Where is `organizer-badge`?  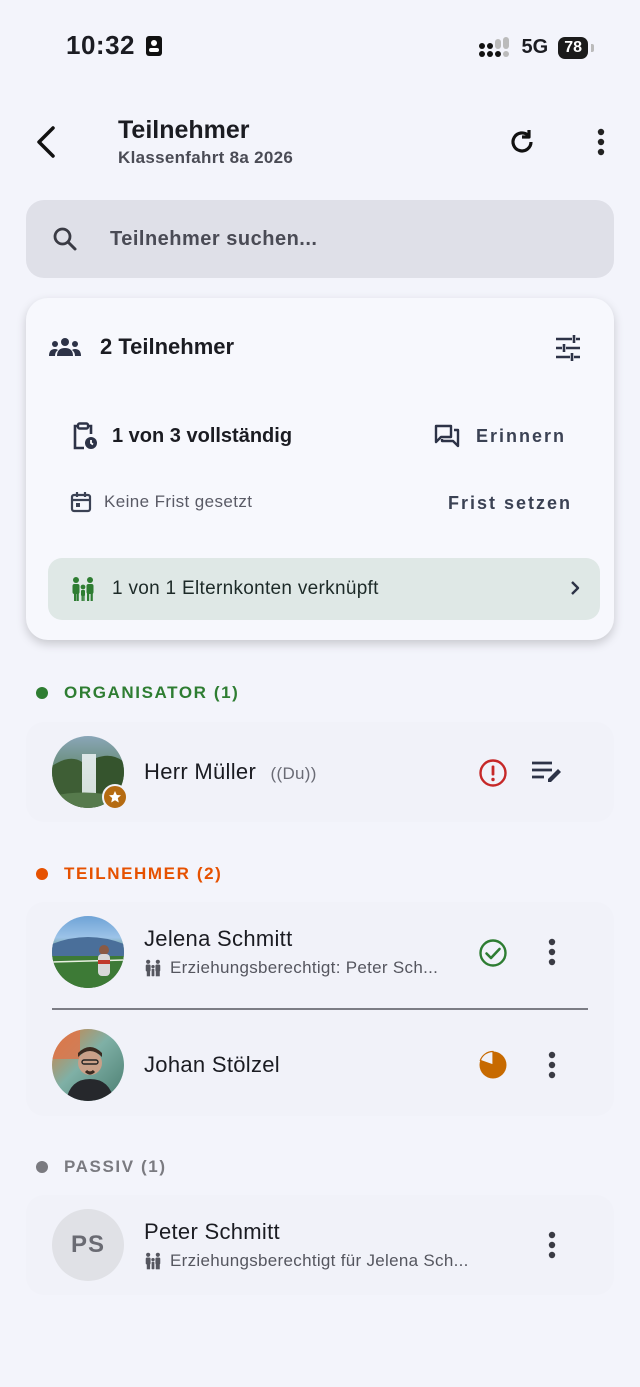
organizer-badge is located at coordinates (115, 797).